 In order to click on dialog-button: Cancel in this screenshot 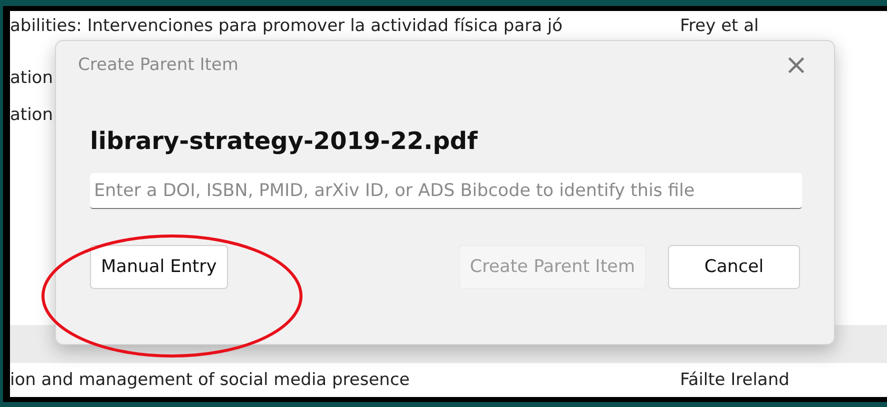, I will do `click(734, 267)`.